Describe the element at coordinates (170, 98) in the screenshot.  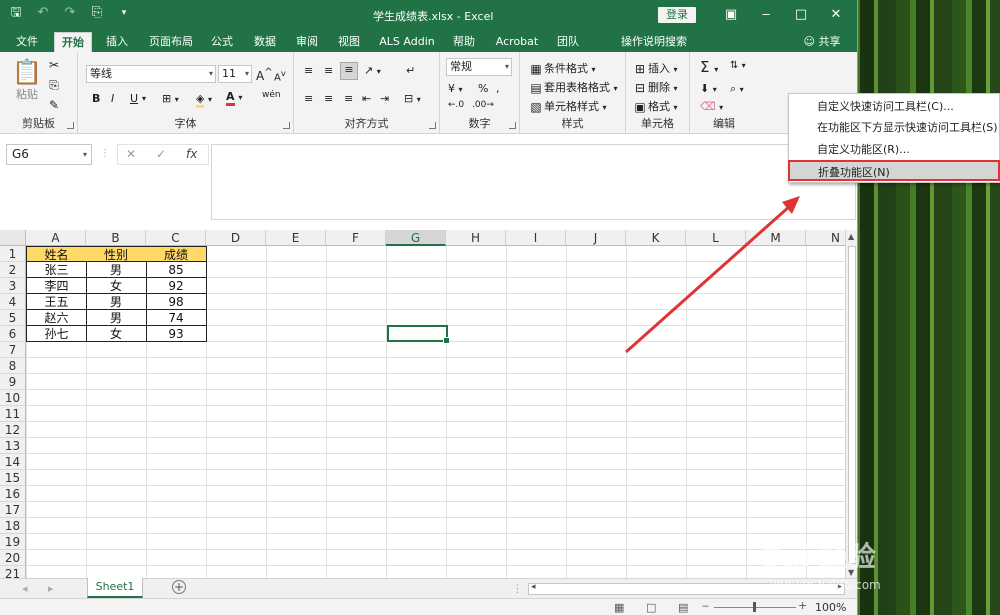
I see `borders-icon: ⊞ ▾` at that location.